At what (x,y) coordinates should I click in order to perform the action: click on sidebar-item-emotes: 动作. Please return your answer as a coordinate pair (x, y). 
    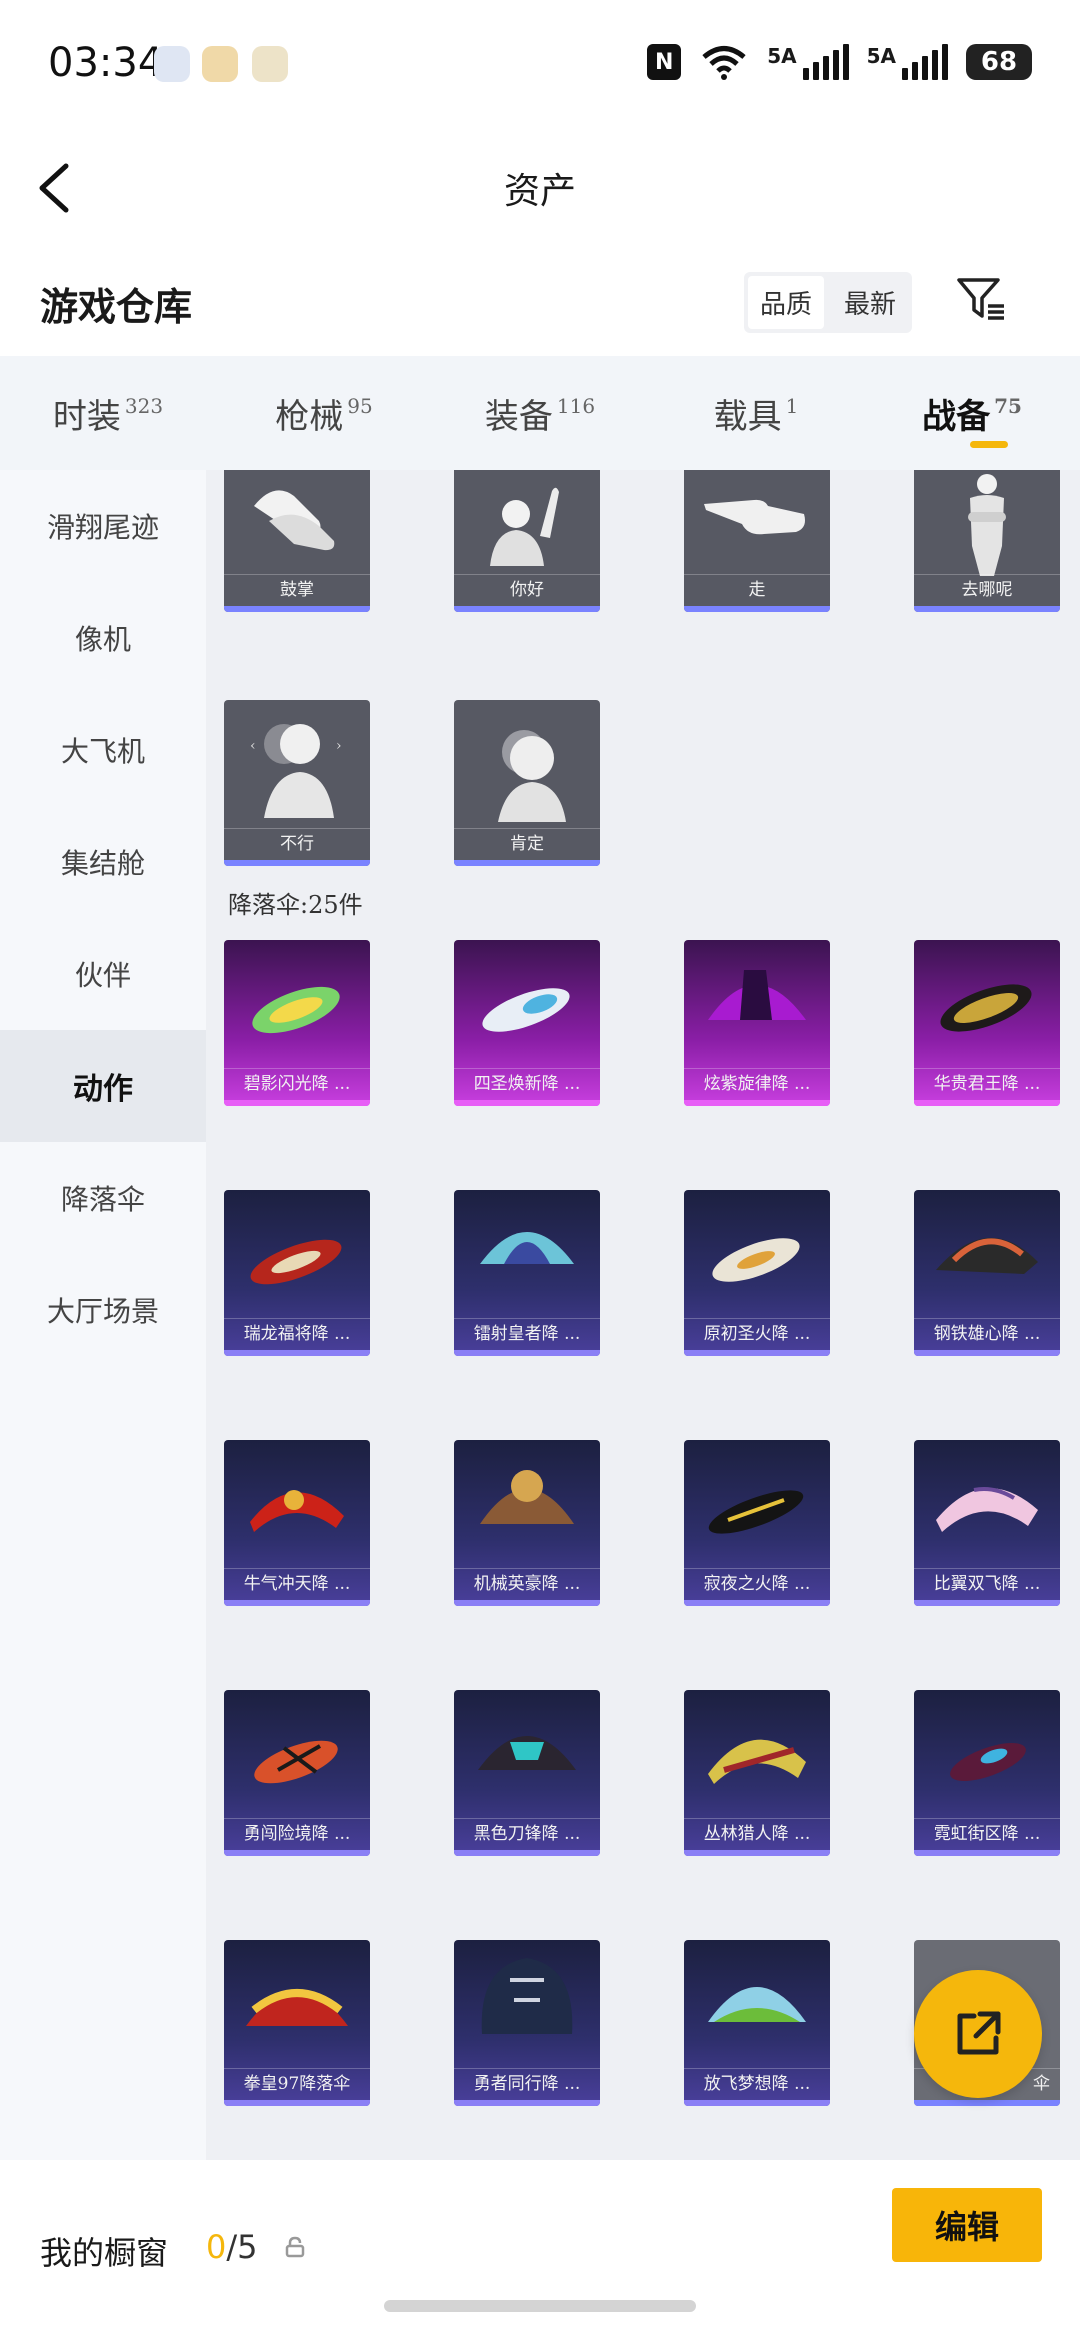
    Looking at the image, I should click on (103, 1086).